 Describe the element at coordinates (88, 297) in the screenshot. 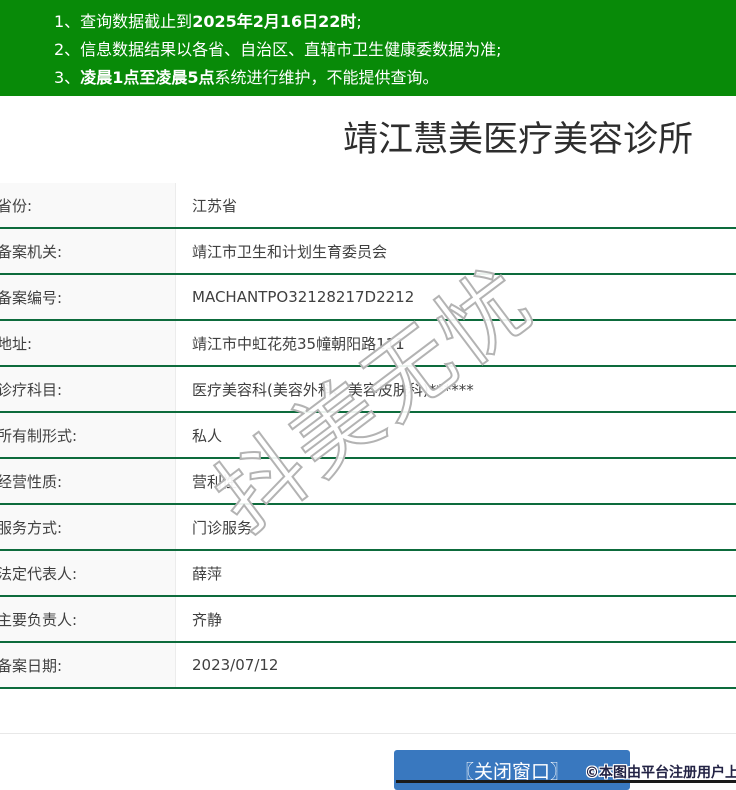

I see `field-label: 备案编号:` at that location.